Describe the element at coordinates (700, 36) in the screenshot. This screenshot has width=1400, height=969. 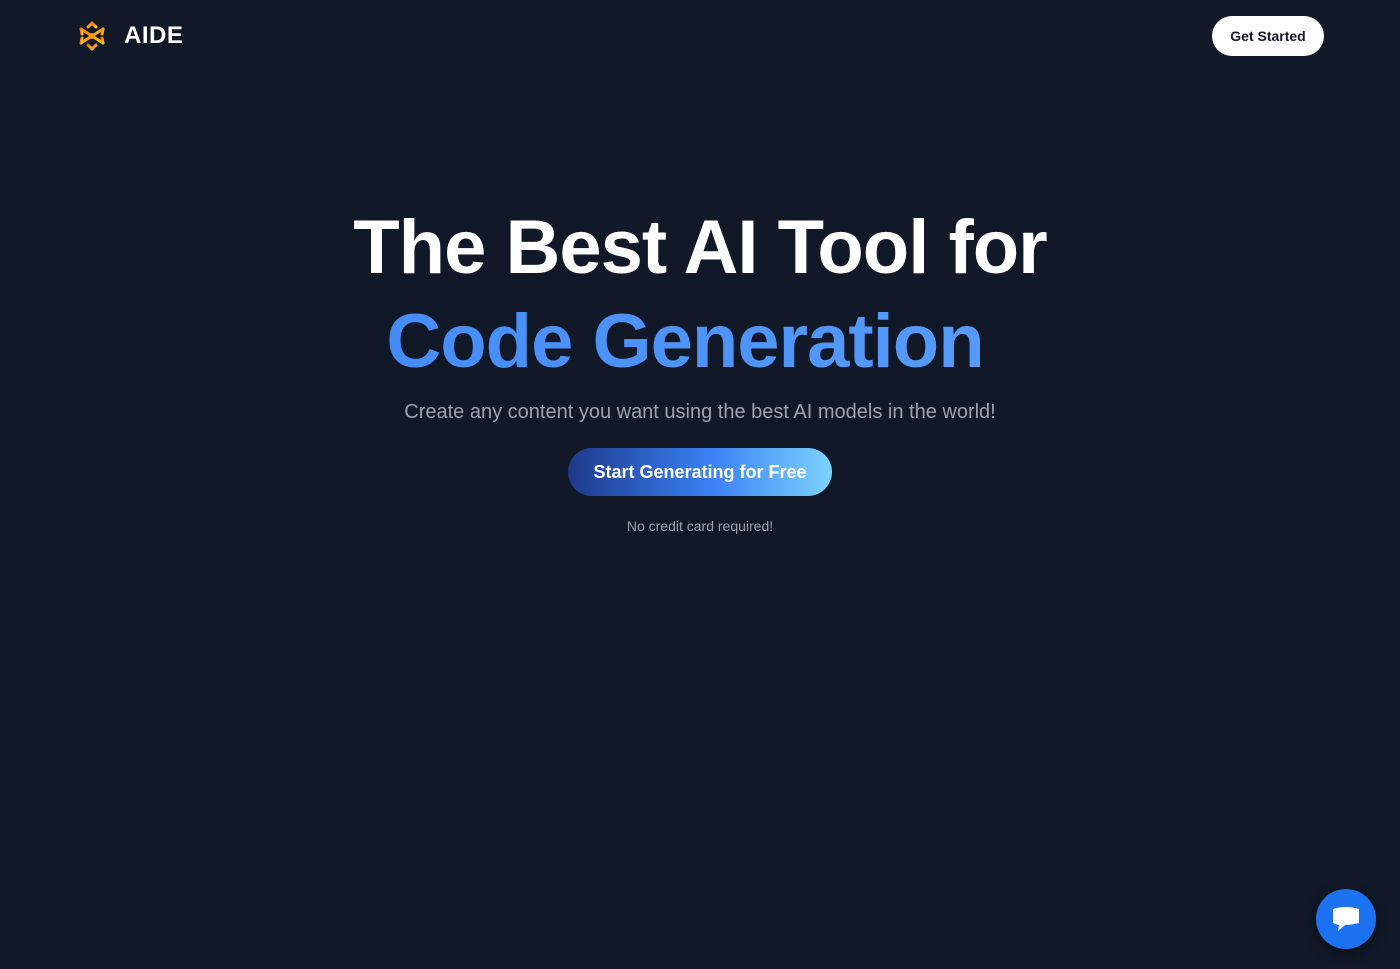
I see `site-header: AIDE Get Started` at that location.